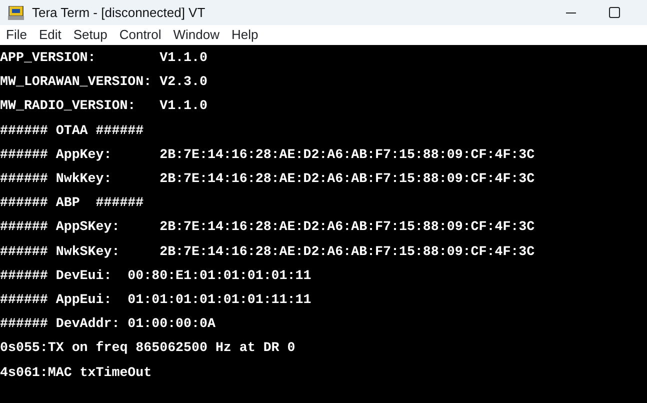 The image size is (647, 403). Describe the element at coordinates (72, 131) in the screenshot. I see `terminal-line: ###### OTAA ######` at that location.